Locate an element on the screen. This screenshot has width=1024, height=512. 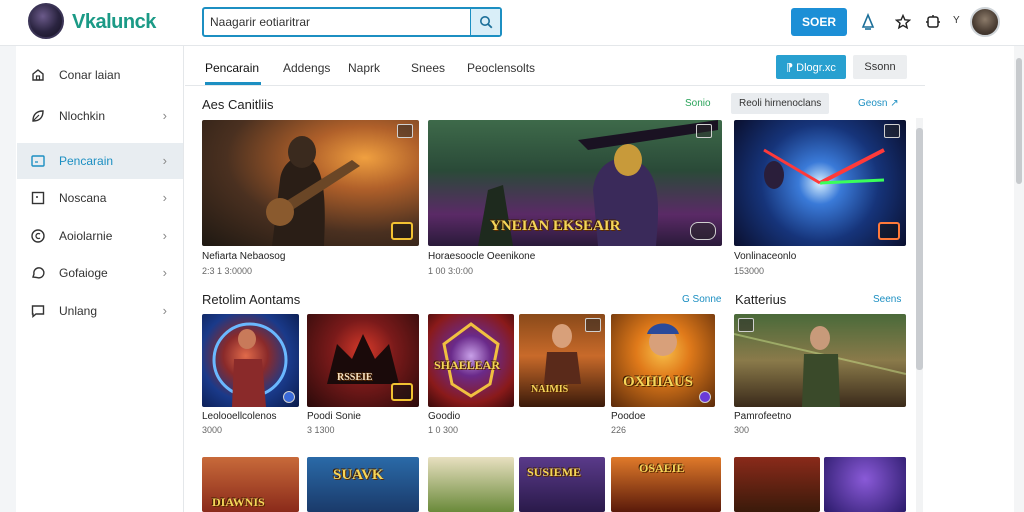
card-title: Poodoe is located at coordinates (628, 416).